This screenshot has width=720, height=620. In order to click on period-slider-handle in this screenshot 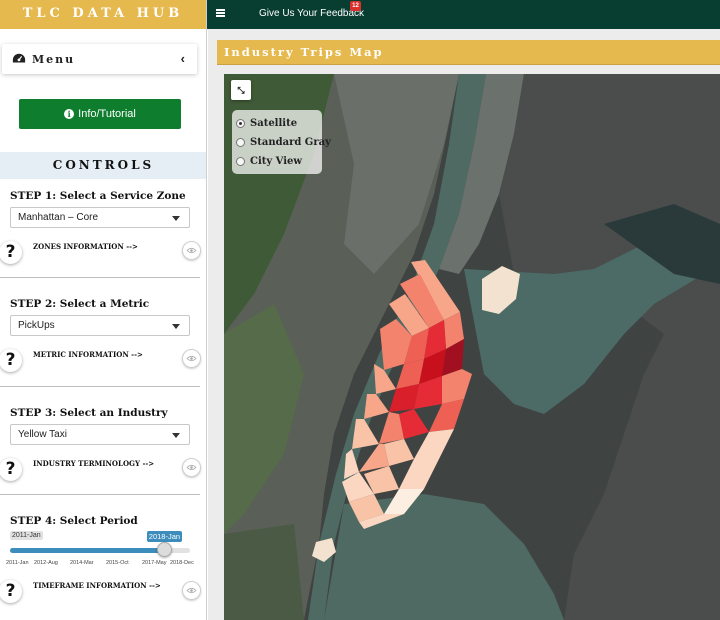, I will do `click(164, 549)`.